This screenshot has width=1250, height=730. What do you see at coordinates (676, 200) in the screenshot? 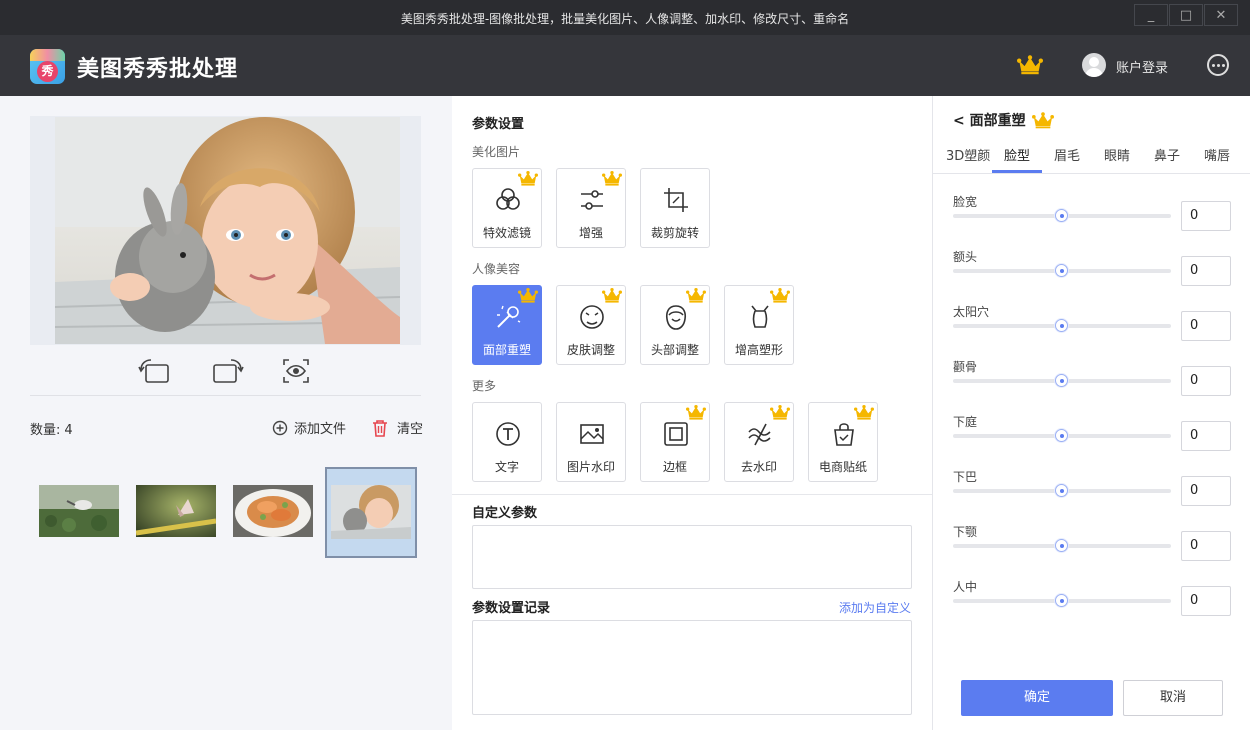
I see `crop-icon` at bounding box center [676, 200].